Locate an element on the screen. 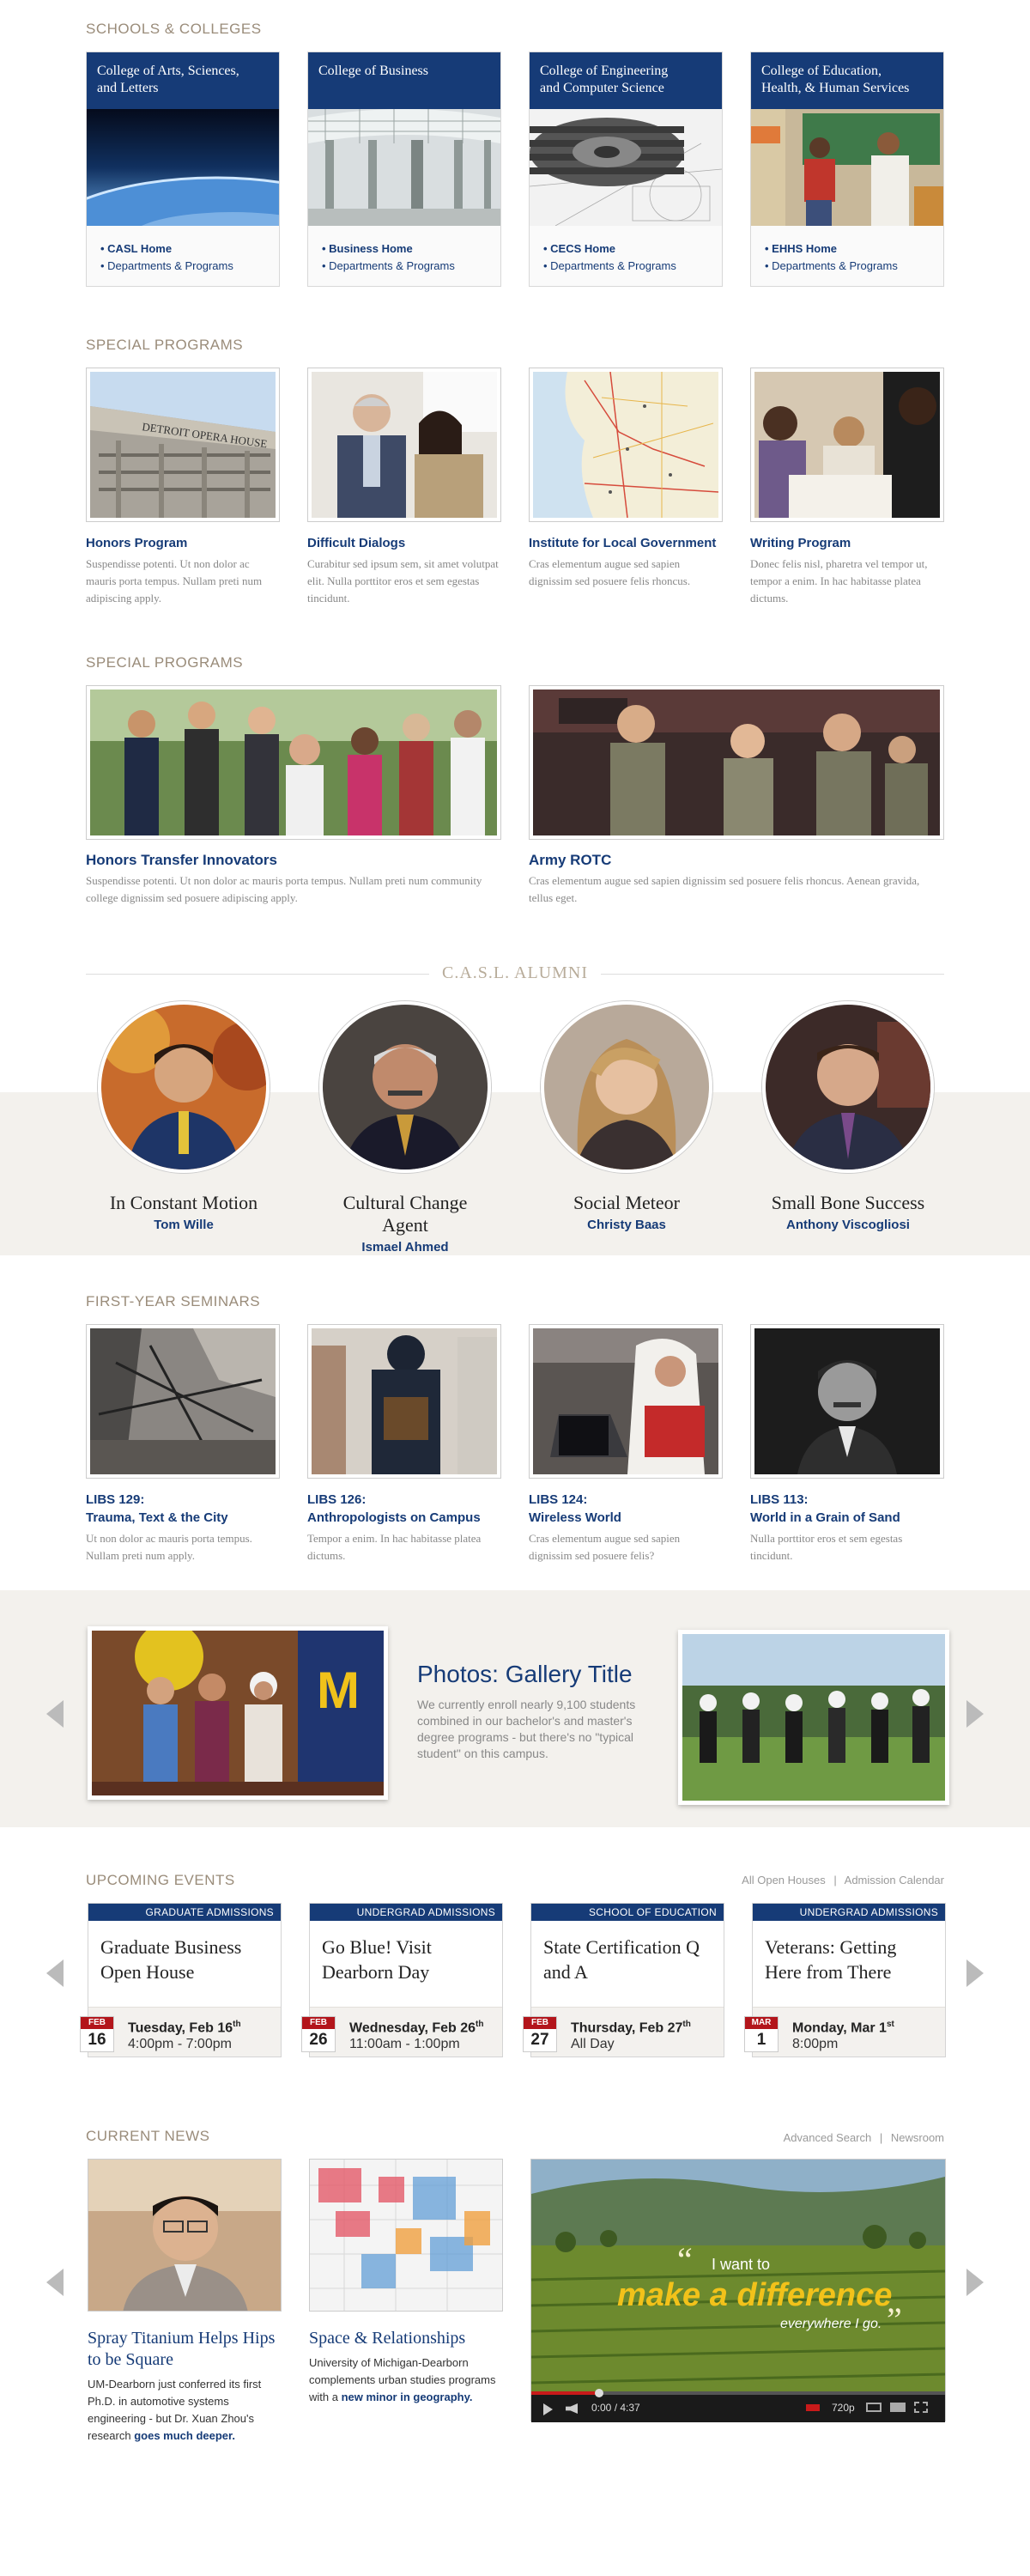  researcher-portrait-photo is located at coordinates (185, 2236).